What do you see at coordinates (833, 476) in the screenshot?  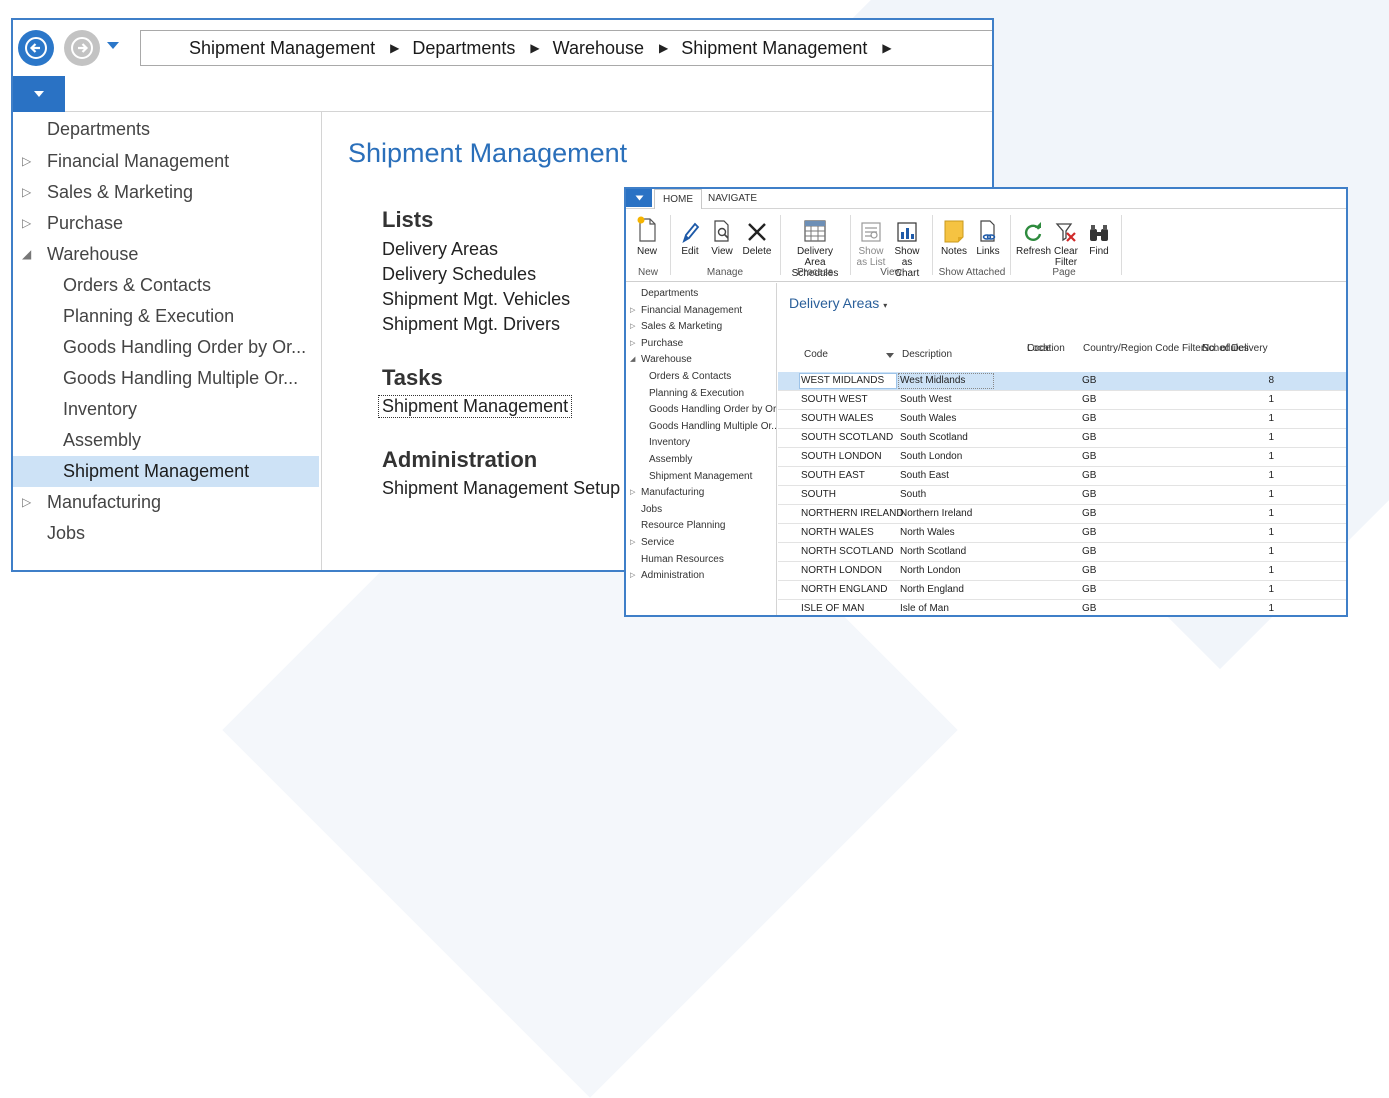 I see `cell-code: SOUTH EAST` at bounding box center [833, 476].